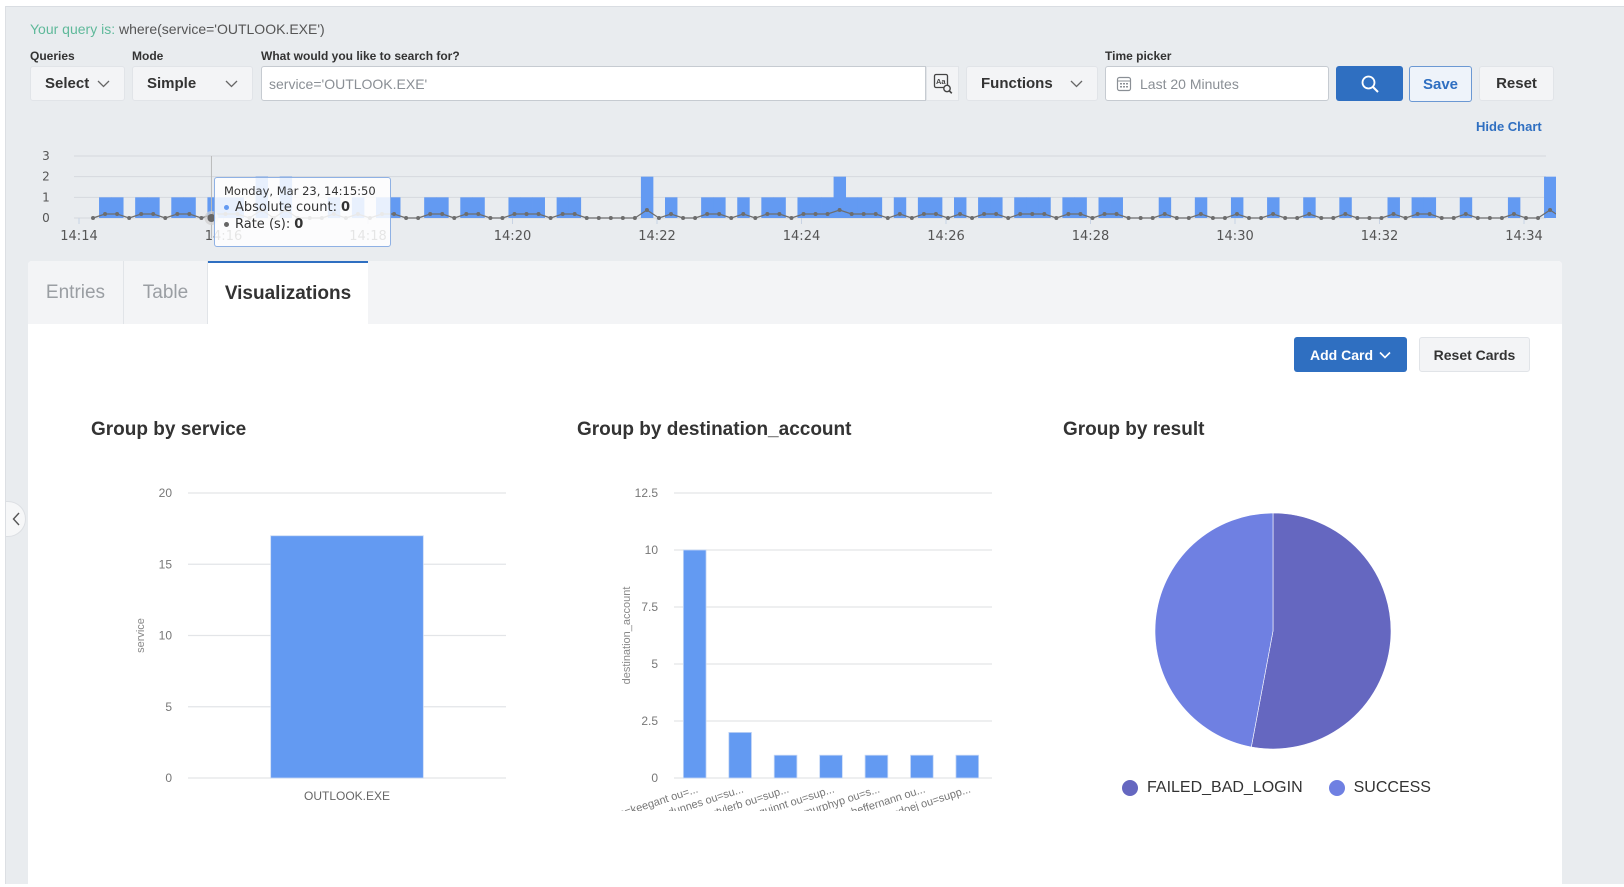  Describe the element at coordinates (46, 156) in the screenshot. I see `timeline-y-tick: 3` at that location.